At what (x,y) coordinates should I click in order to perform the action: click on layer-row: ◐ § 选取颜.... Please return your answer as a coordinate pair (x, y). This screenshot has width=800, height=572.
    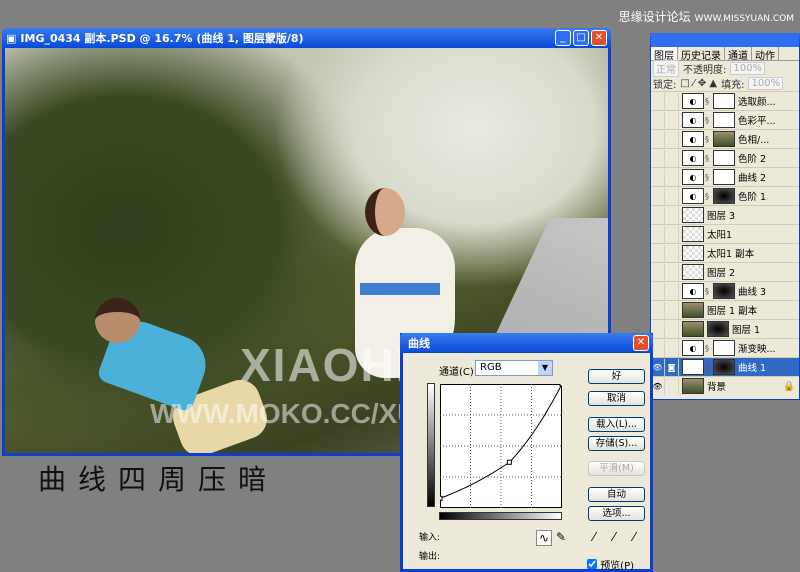
    Looking at the image, I should click on (725, 100).